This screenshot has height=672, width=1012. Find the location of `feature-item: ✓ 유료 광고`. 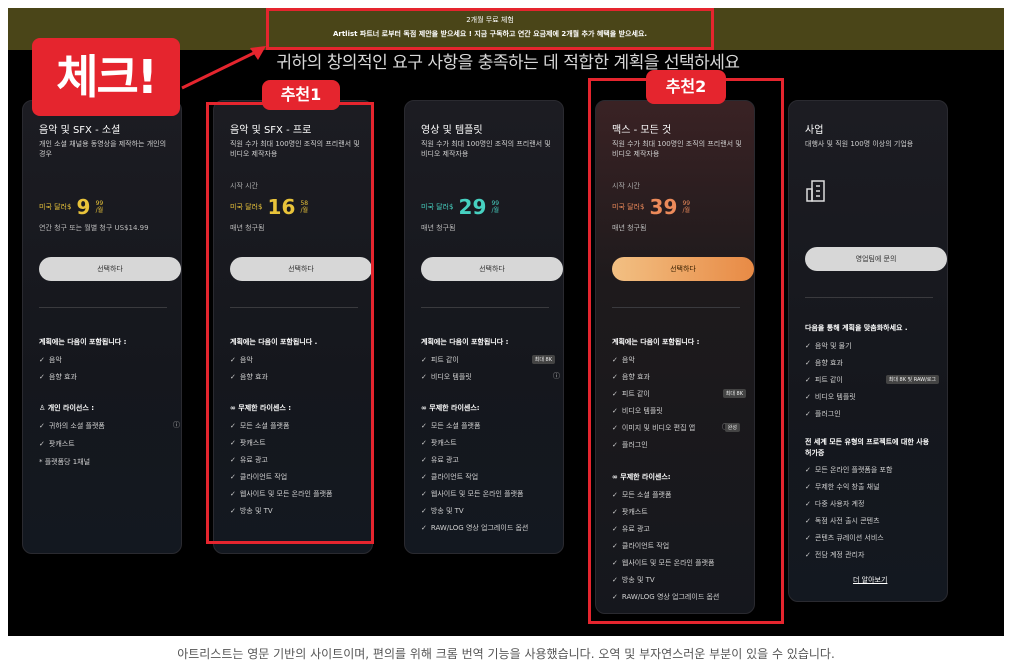

feature-item: ✓ 유료 광고 is located at coordinates (440, 460).